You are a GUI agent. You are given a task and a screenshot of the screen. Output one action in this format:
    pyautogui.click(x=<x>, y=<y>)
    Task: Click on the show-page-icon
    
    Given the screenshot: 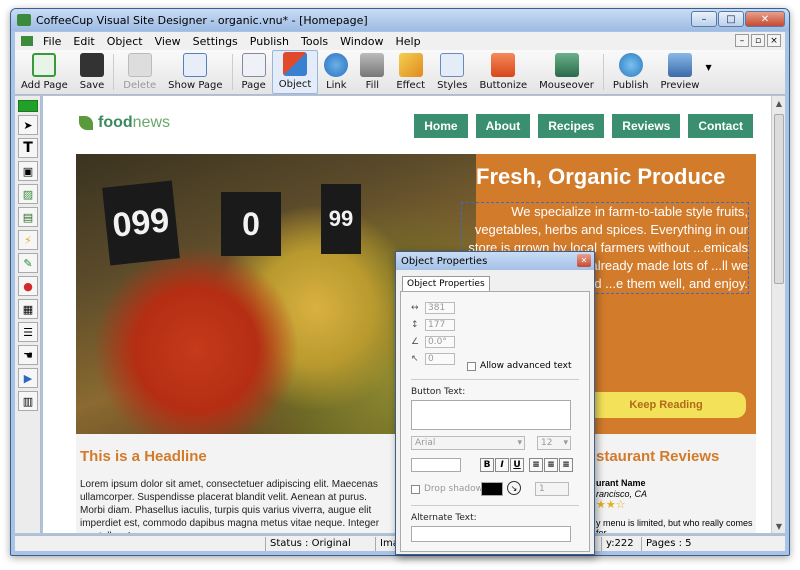 What is the action you would take?
    pyautogui.click(x=195, y=65)
    